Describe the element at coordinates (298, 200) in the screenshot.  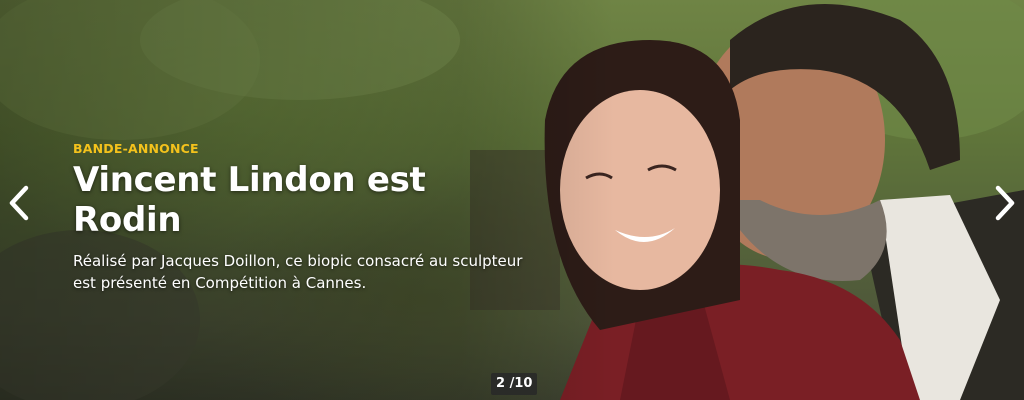
I see `slide-title: Vincent Lindon est Rodin` at that location.